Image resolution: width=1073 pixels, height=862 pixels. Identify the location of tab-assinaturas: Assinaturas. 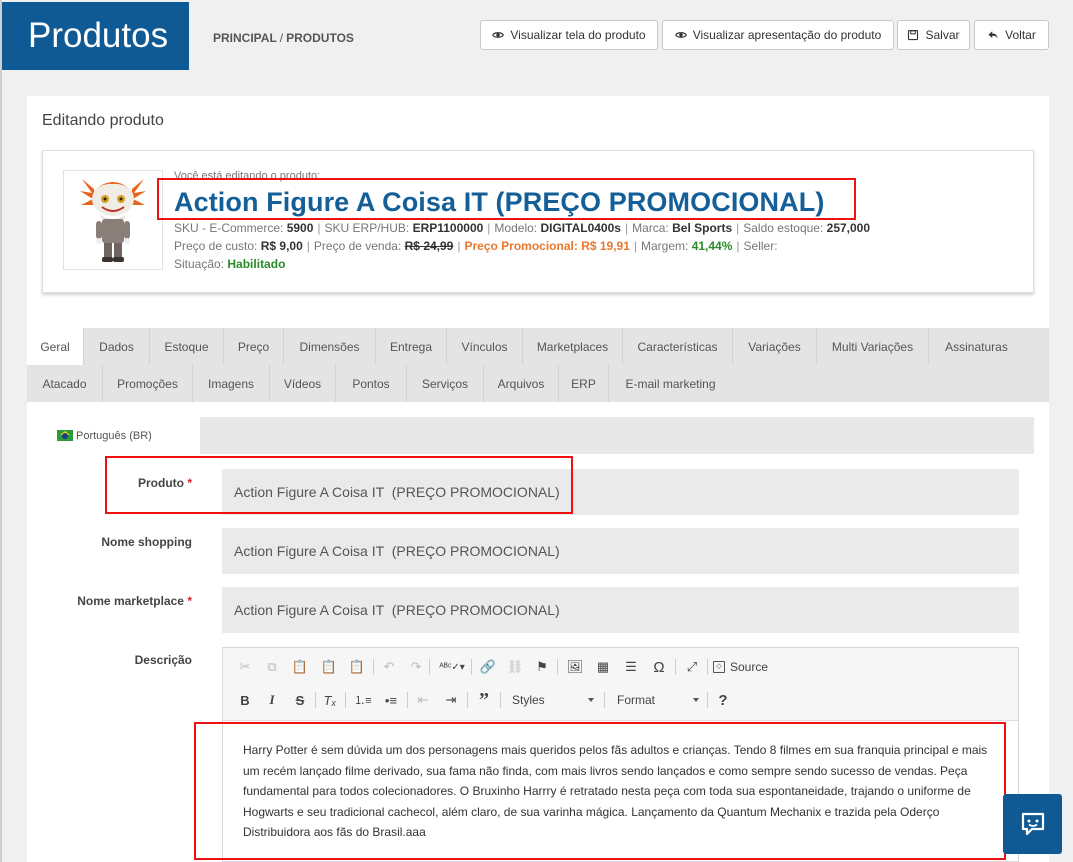
(976, 346).